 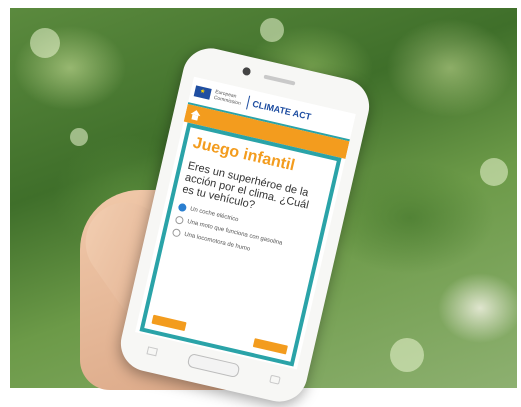 I want to click on speaker-grille, so click(x=279, y=80).